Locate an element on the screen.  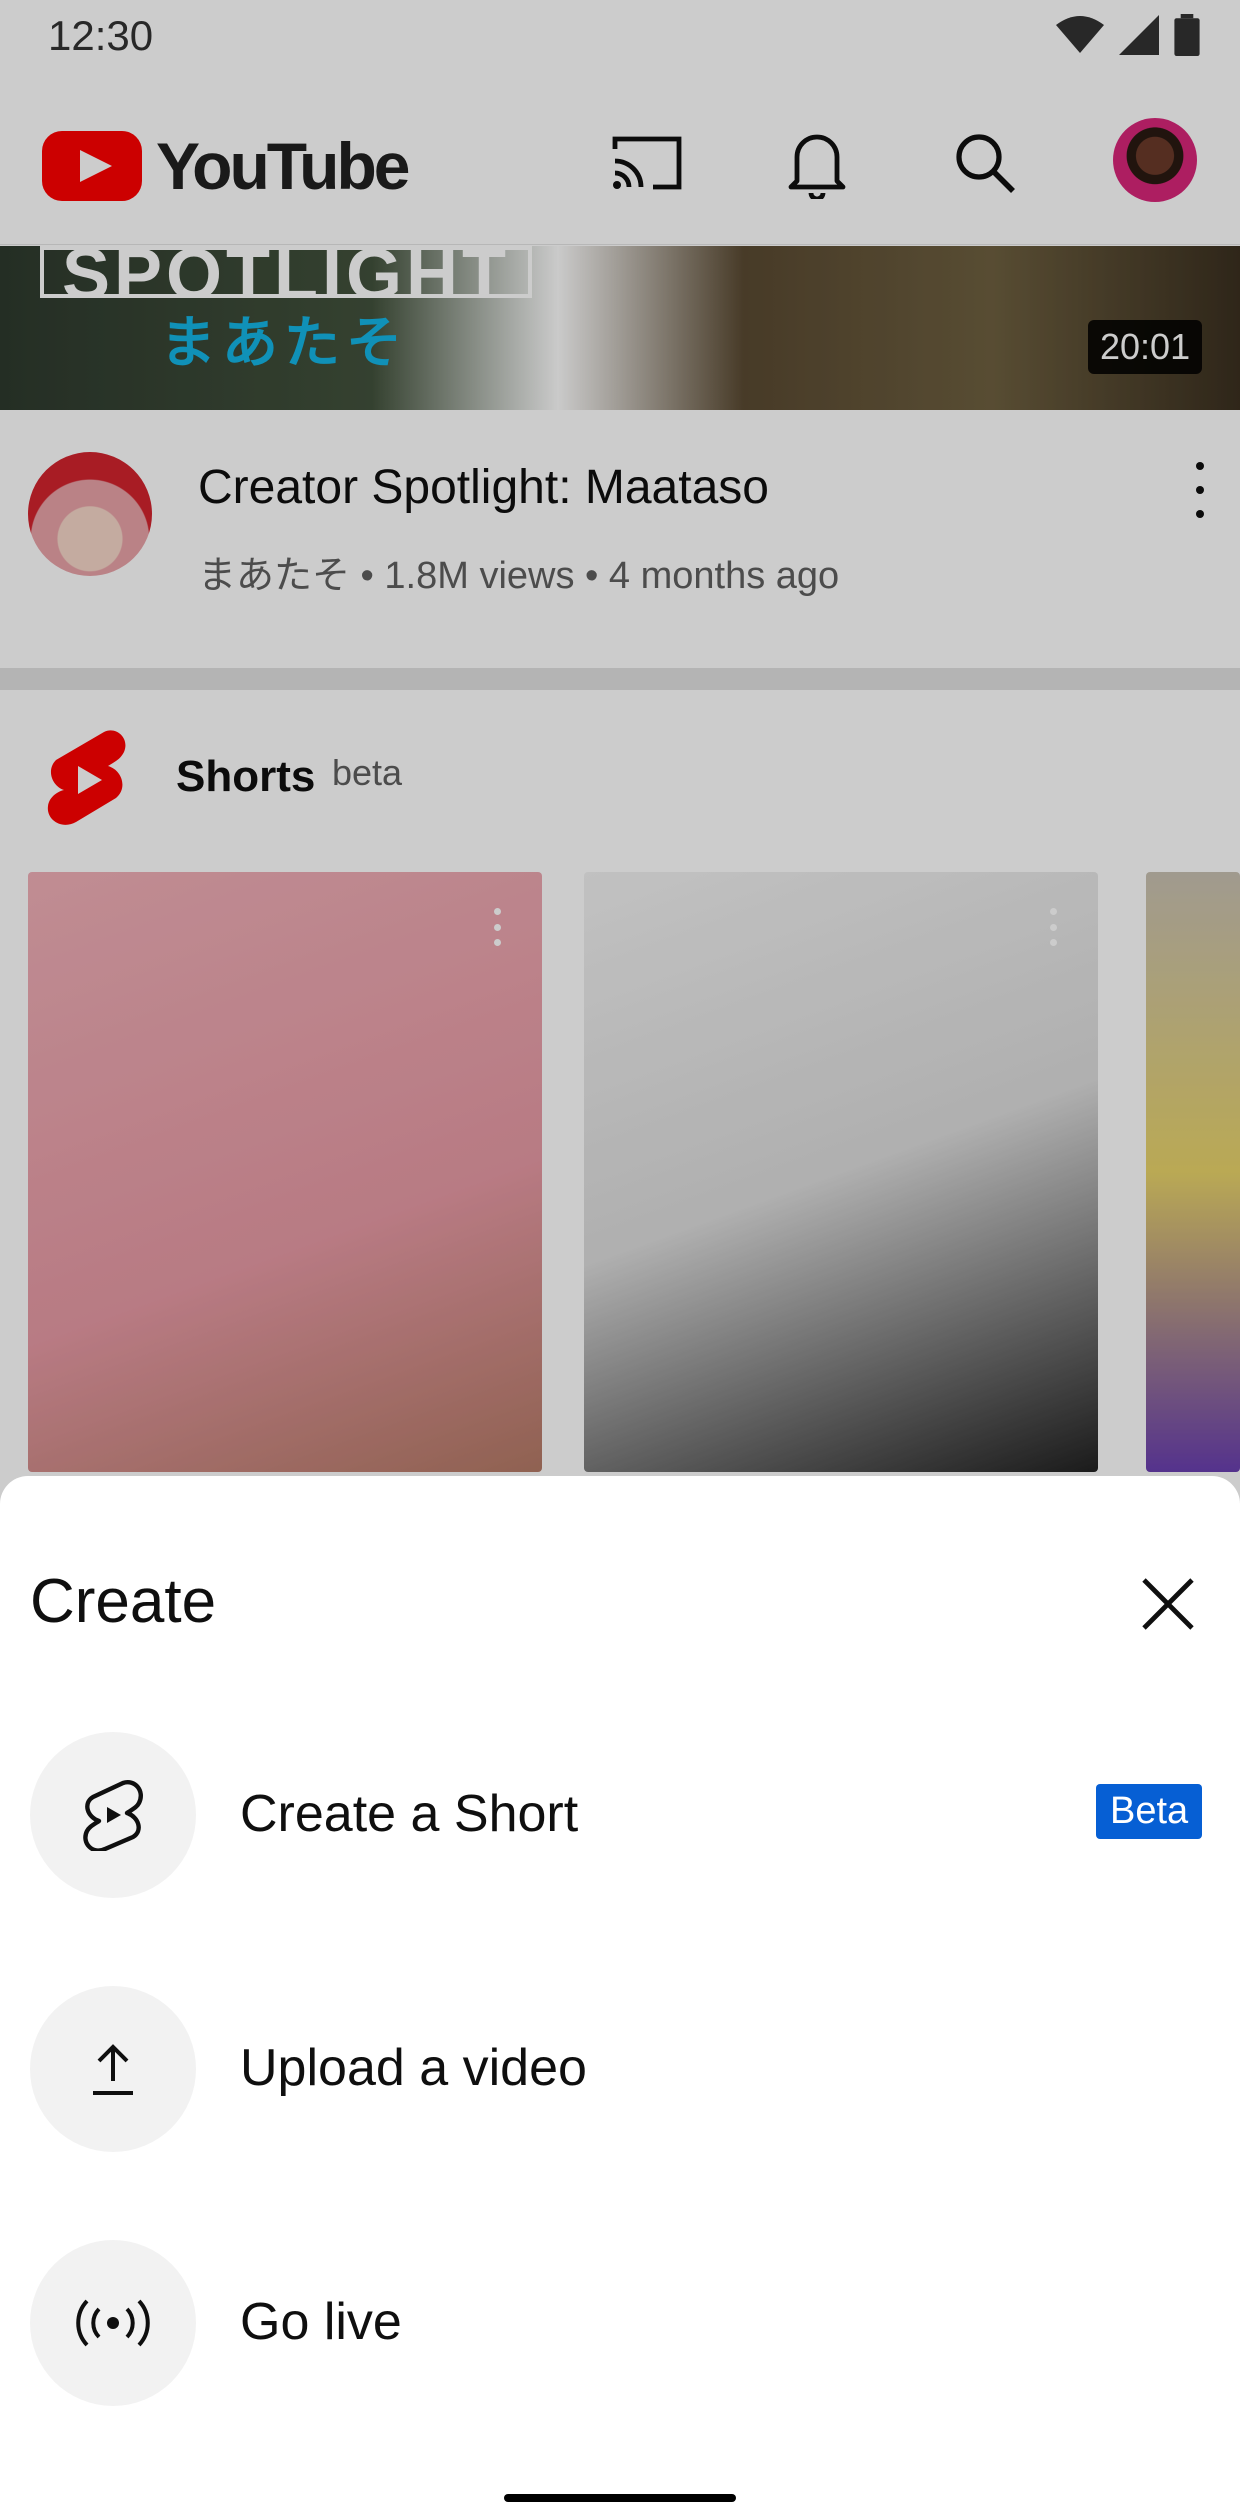
sheet-title: Create is located at coordinates (123, 1601).